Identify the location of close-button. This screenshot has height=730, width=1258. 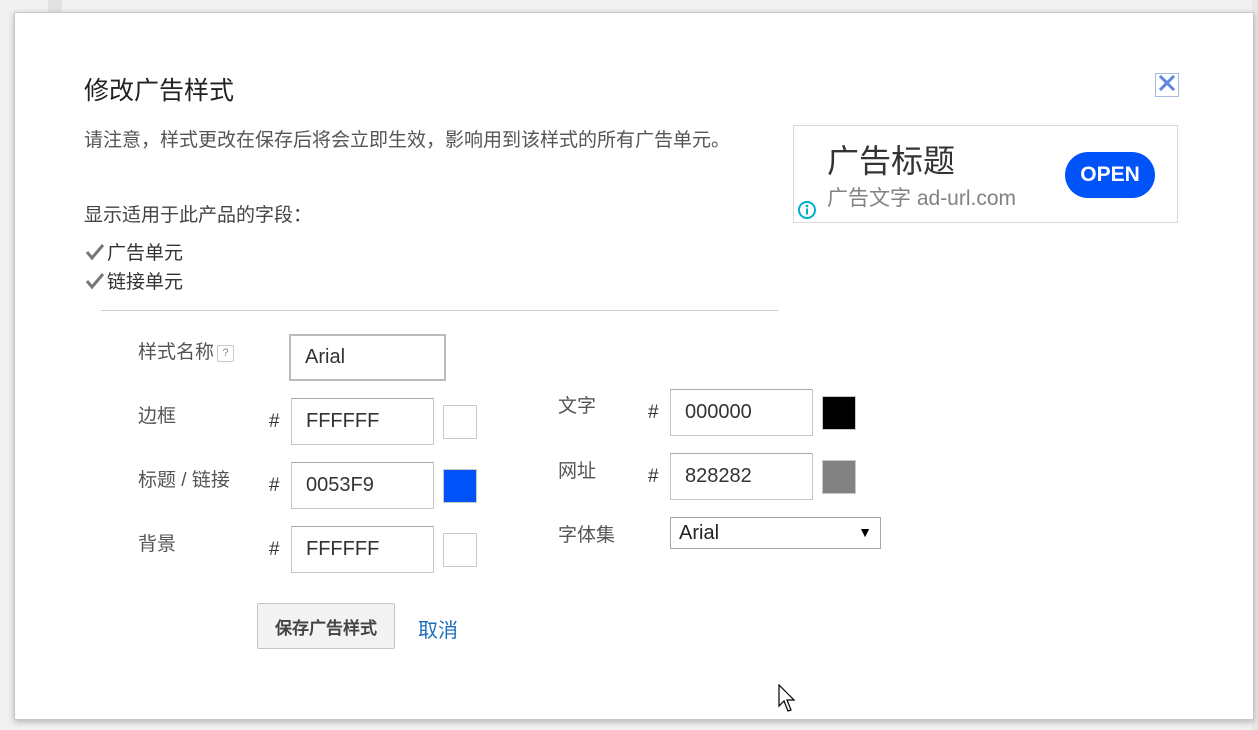
(1167, 85).